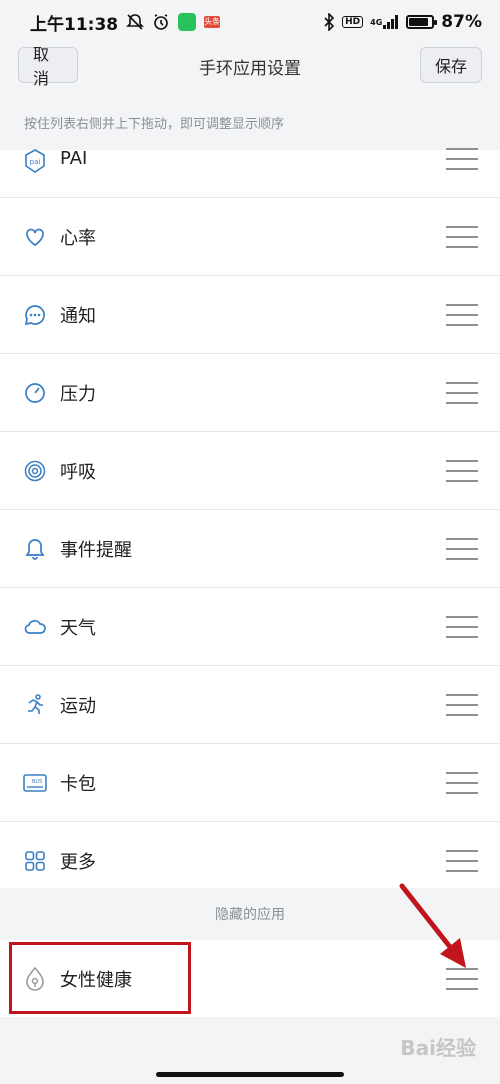 Image resolution: width=500 pixels, height=1084 pixels. Describe the element at coordinates (250, 22) in the screenshot. I see `status-bar: 上午11:38 头条 HD 4G 87%` at that location.